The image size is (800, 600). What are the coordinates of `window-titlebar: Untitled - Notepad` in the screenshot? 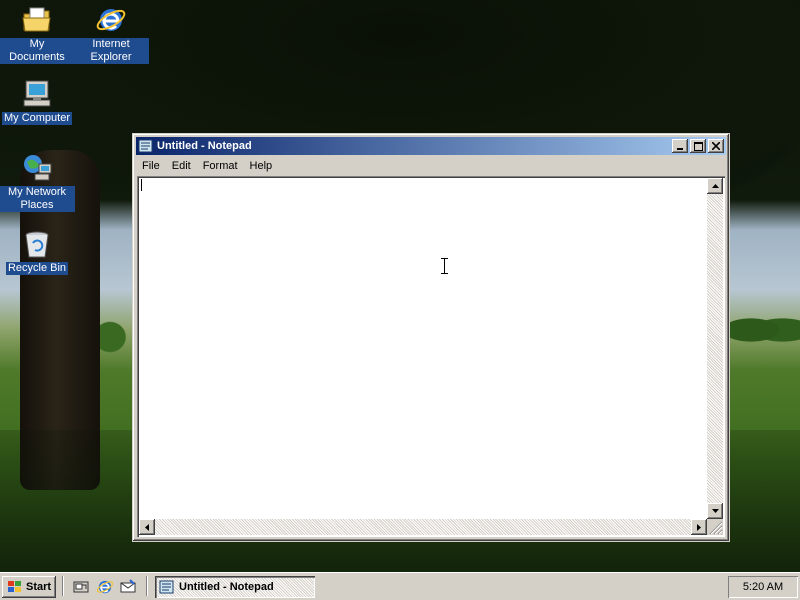 It's located at (431, 146).